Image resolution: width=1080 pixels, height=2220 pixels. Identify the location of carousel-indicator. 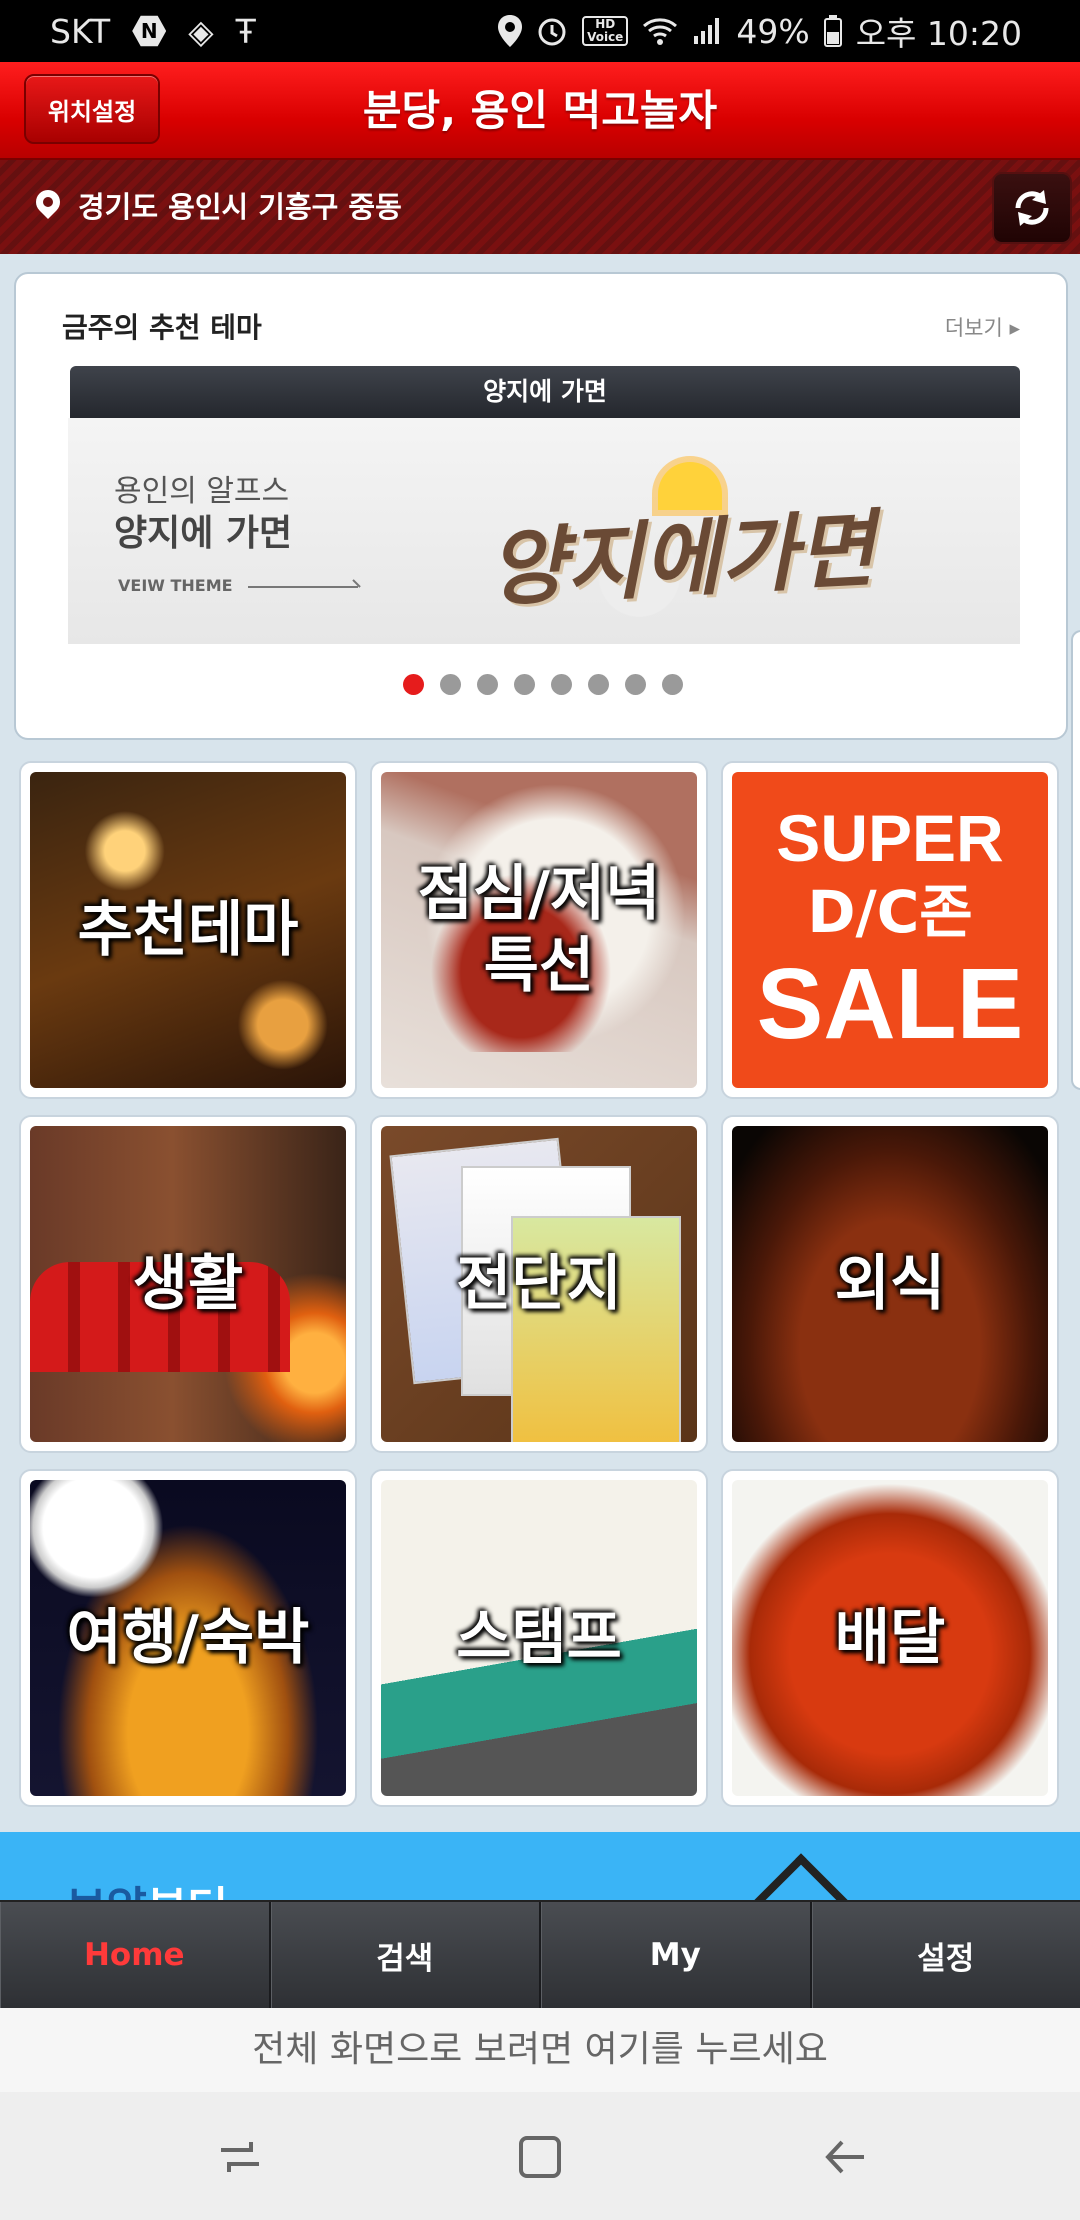
(543, 684).